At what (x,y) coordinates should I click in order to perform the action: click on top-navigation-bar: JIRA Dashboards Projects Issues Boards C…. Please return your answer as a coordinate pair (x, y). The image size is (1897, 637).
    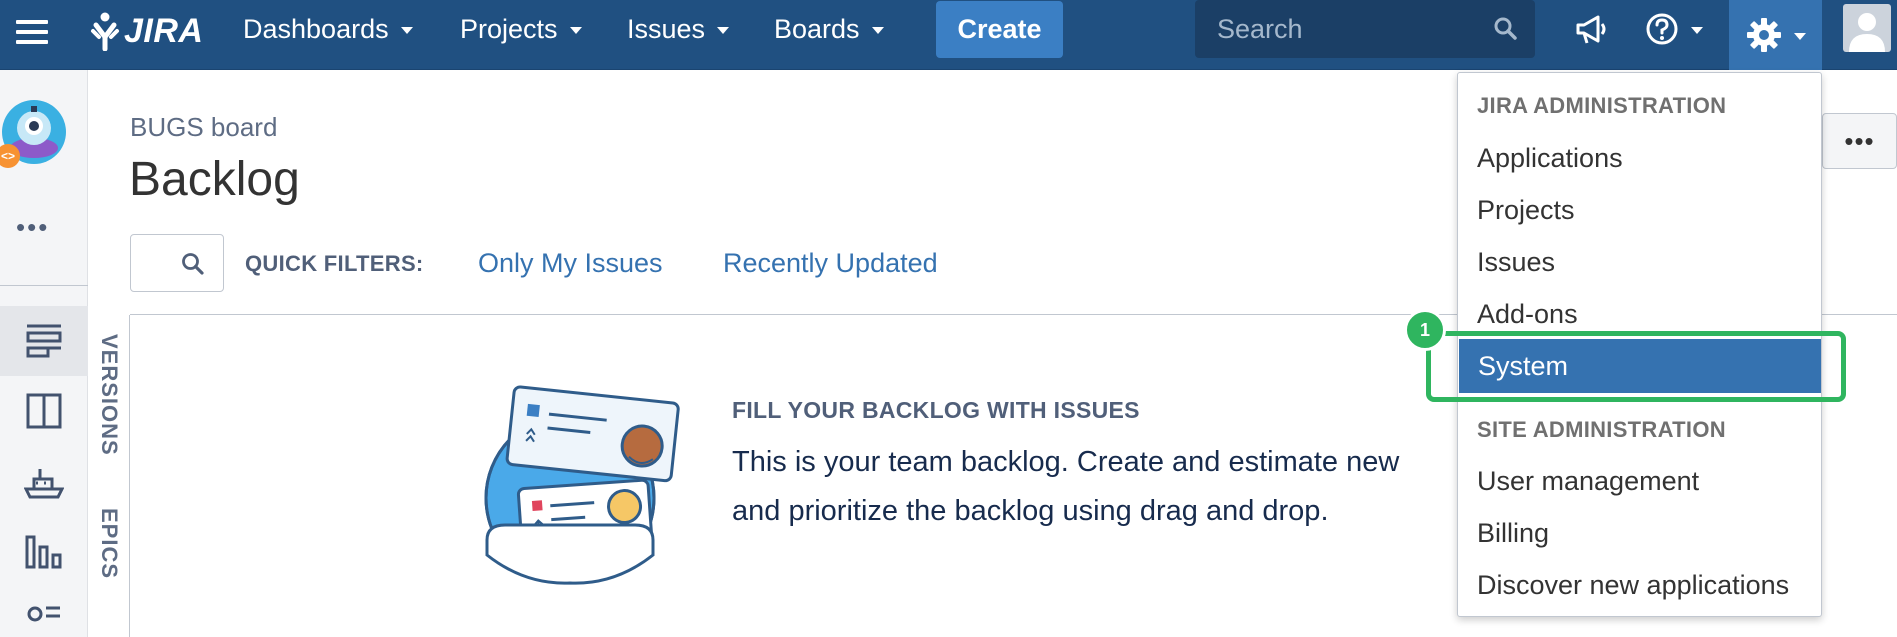
    Looking at the image, I should click on (948, 35).